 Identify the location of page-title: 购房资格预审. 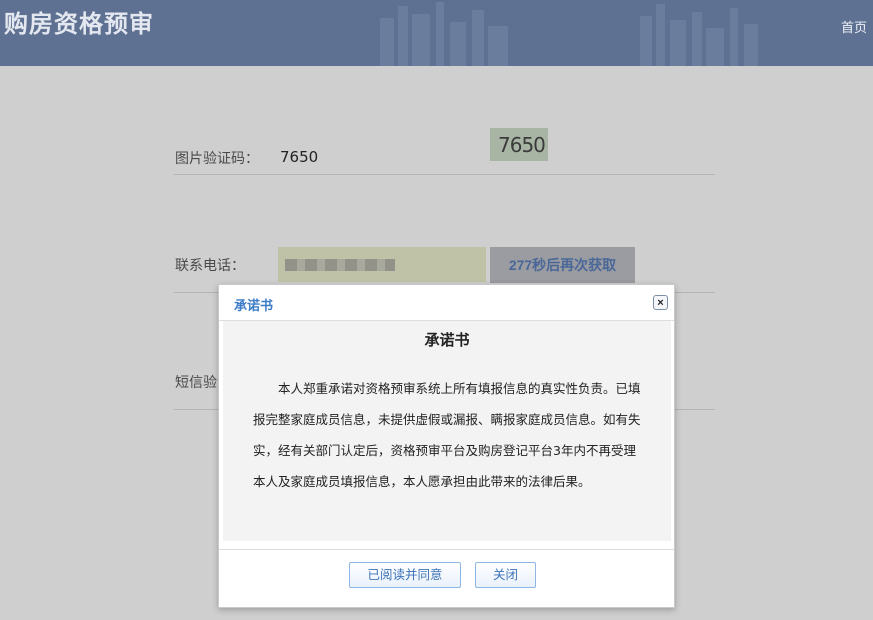
(79, 24).